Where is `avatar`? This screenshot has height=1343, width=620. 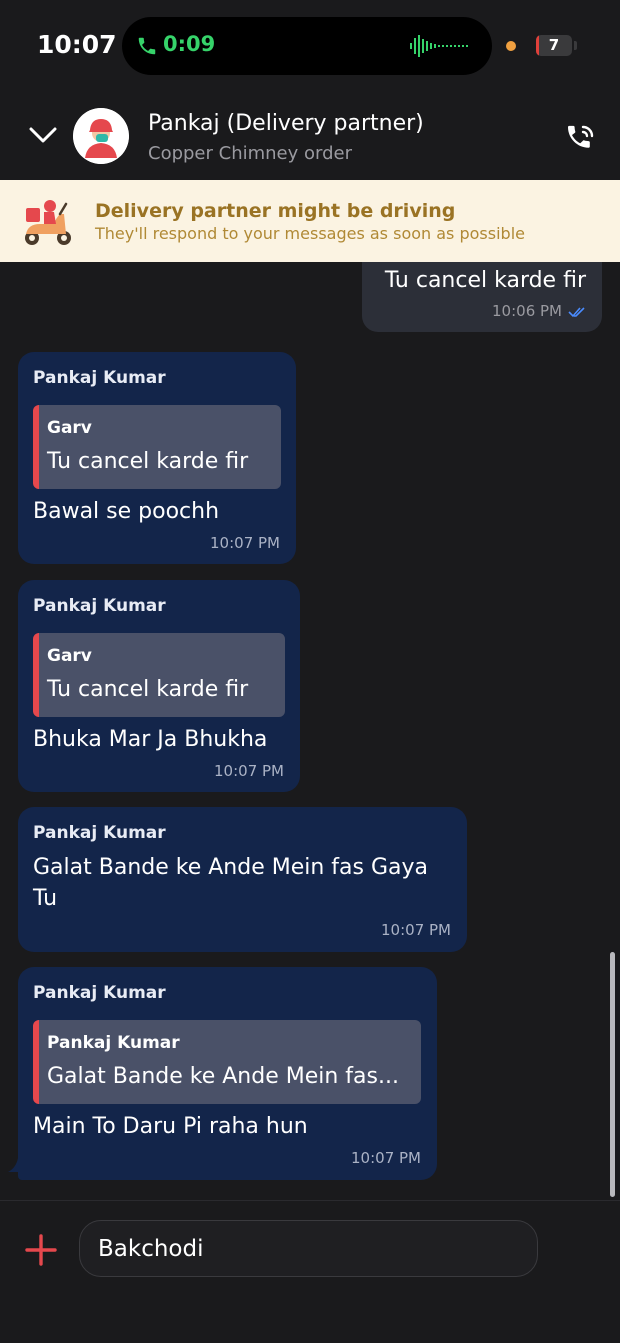
avatar is located at coordinates (101, 136).